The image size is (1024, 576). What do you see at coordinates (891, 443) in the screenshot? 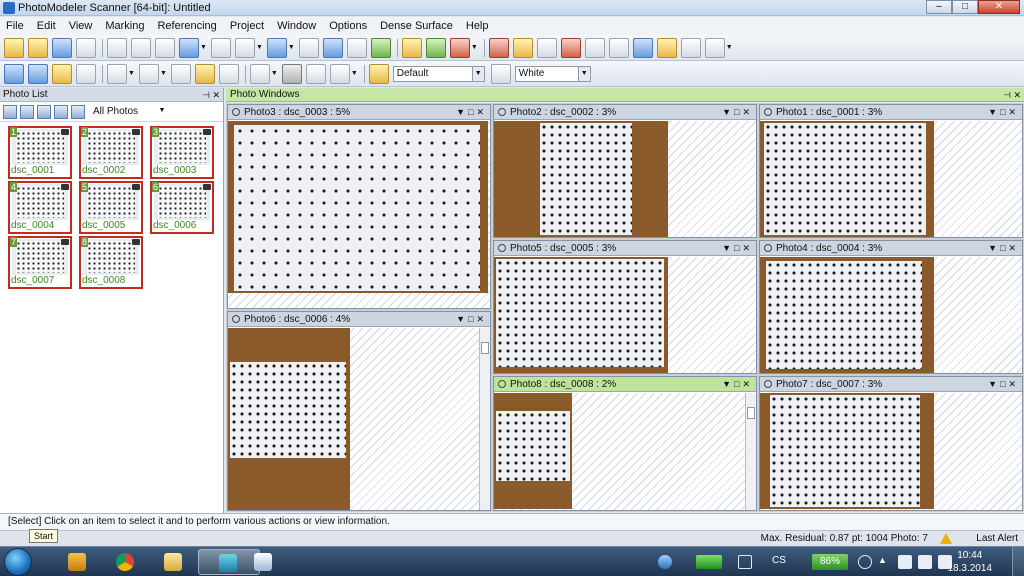
I see `photo-window: Photo7 : dsc_0007 : 3% ▼□✕` at bounding box center [891, 443].